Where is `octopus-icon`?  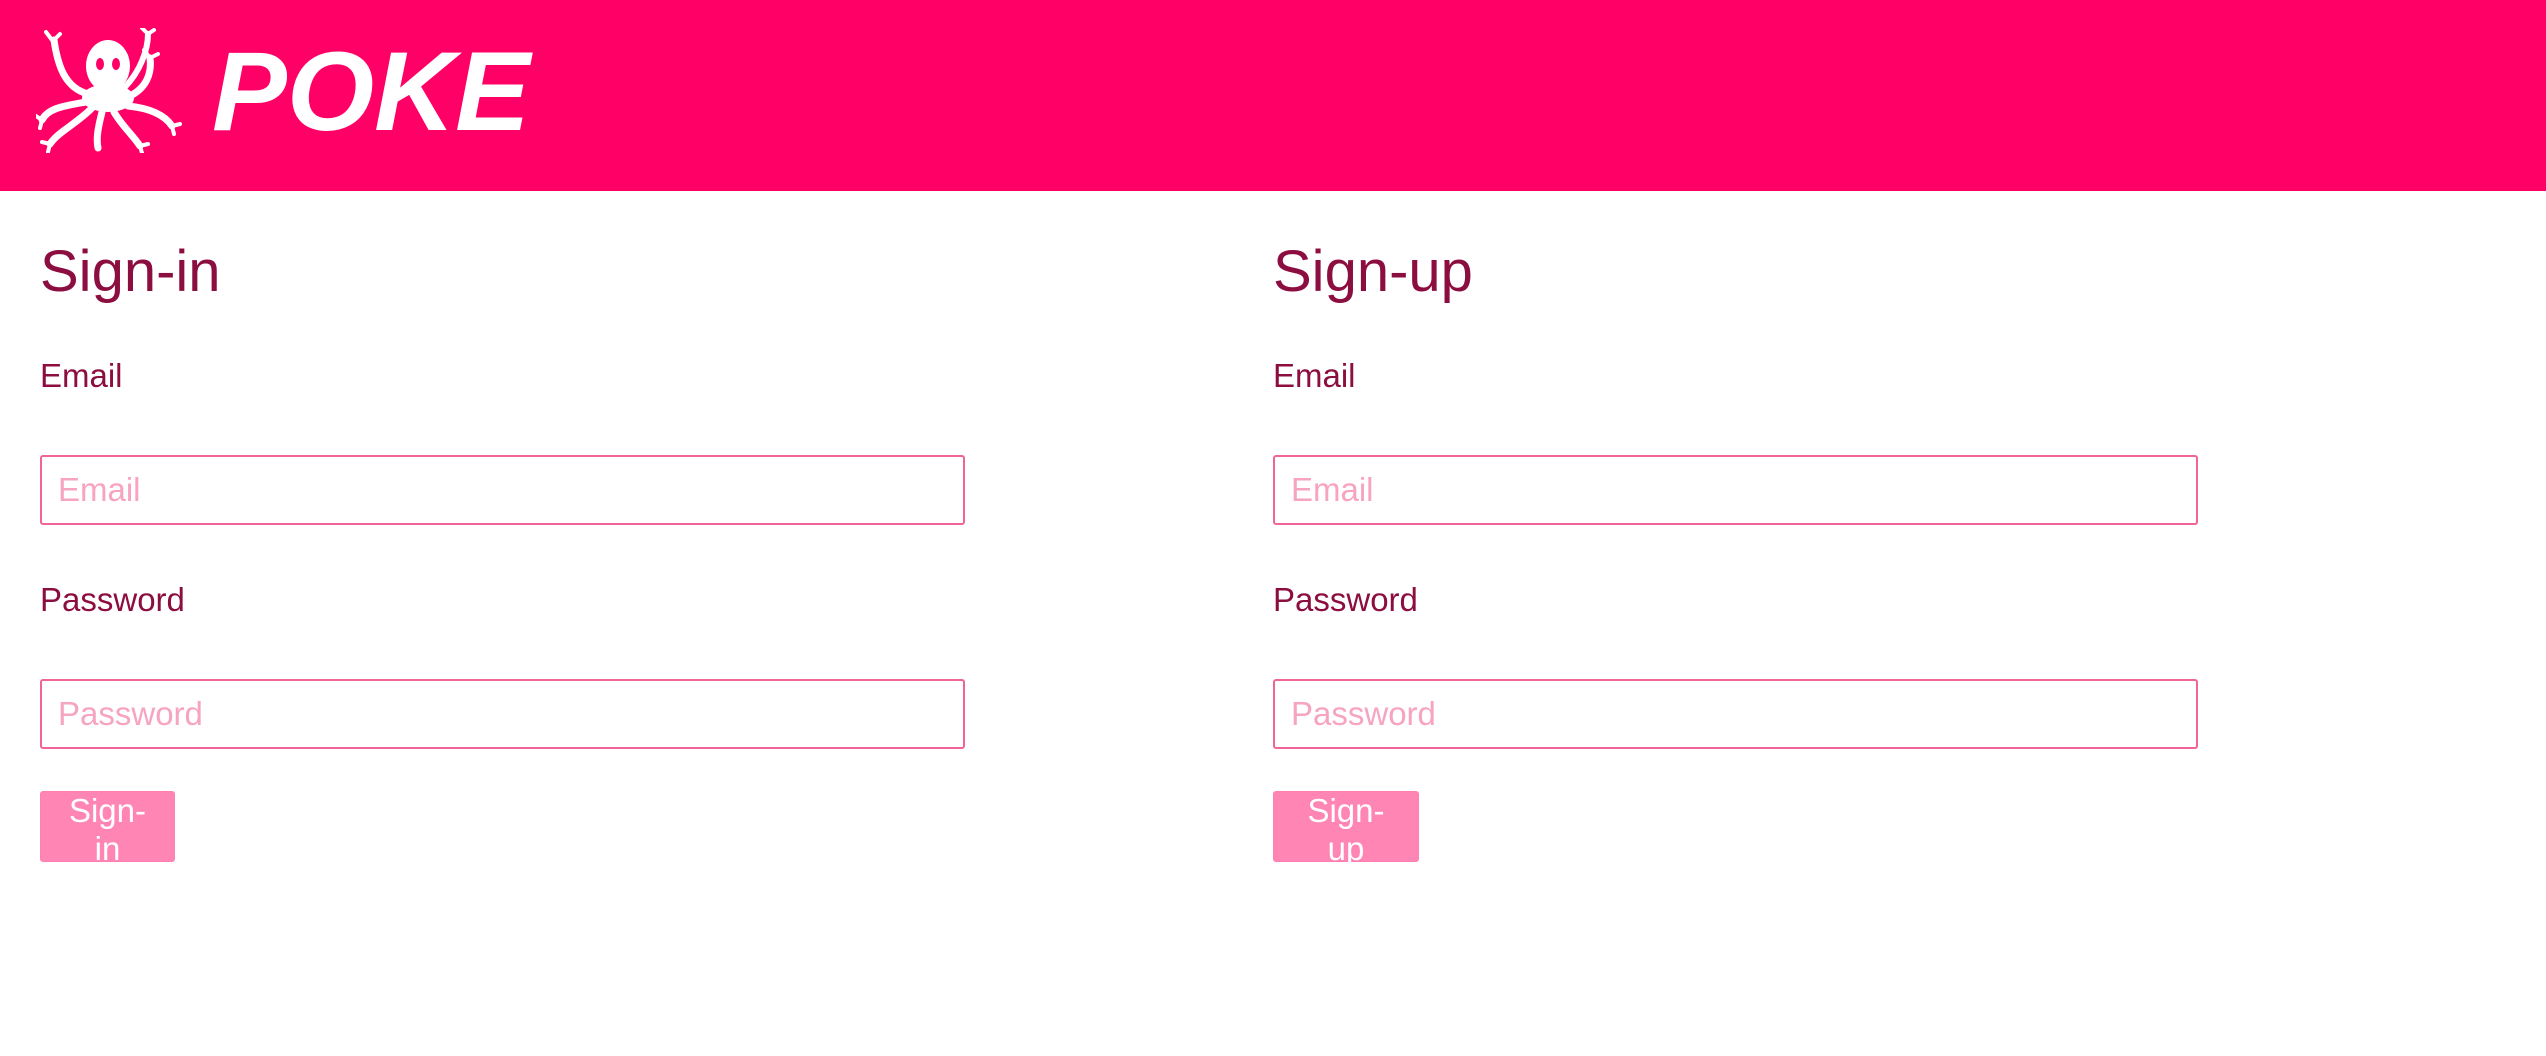
octopus-icon is located at coordinates (110, 90).